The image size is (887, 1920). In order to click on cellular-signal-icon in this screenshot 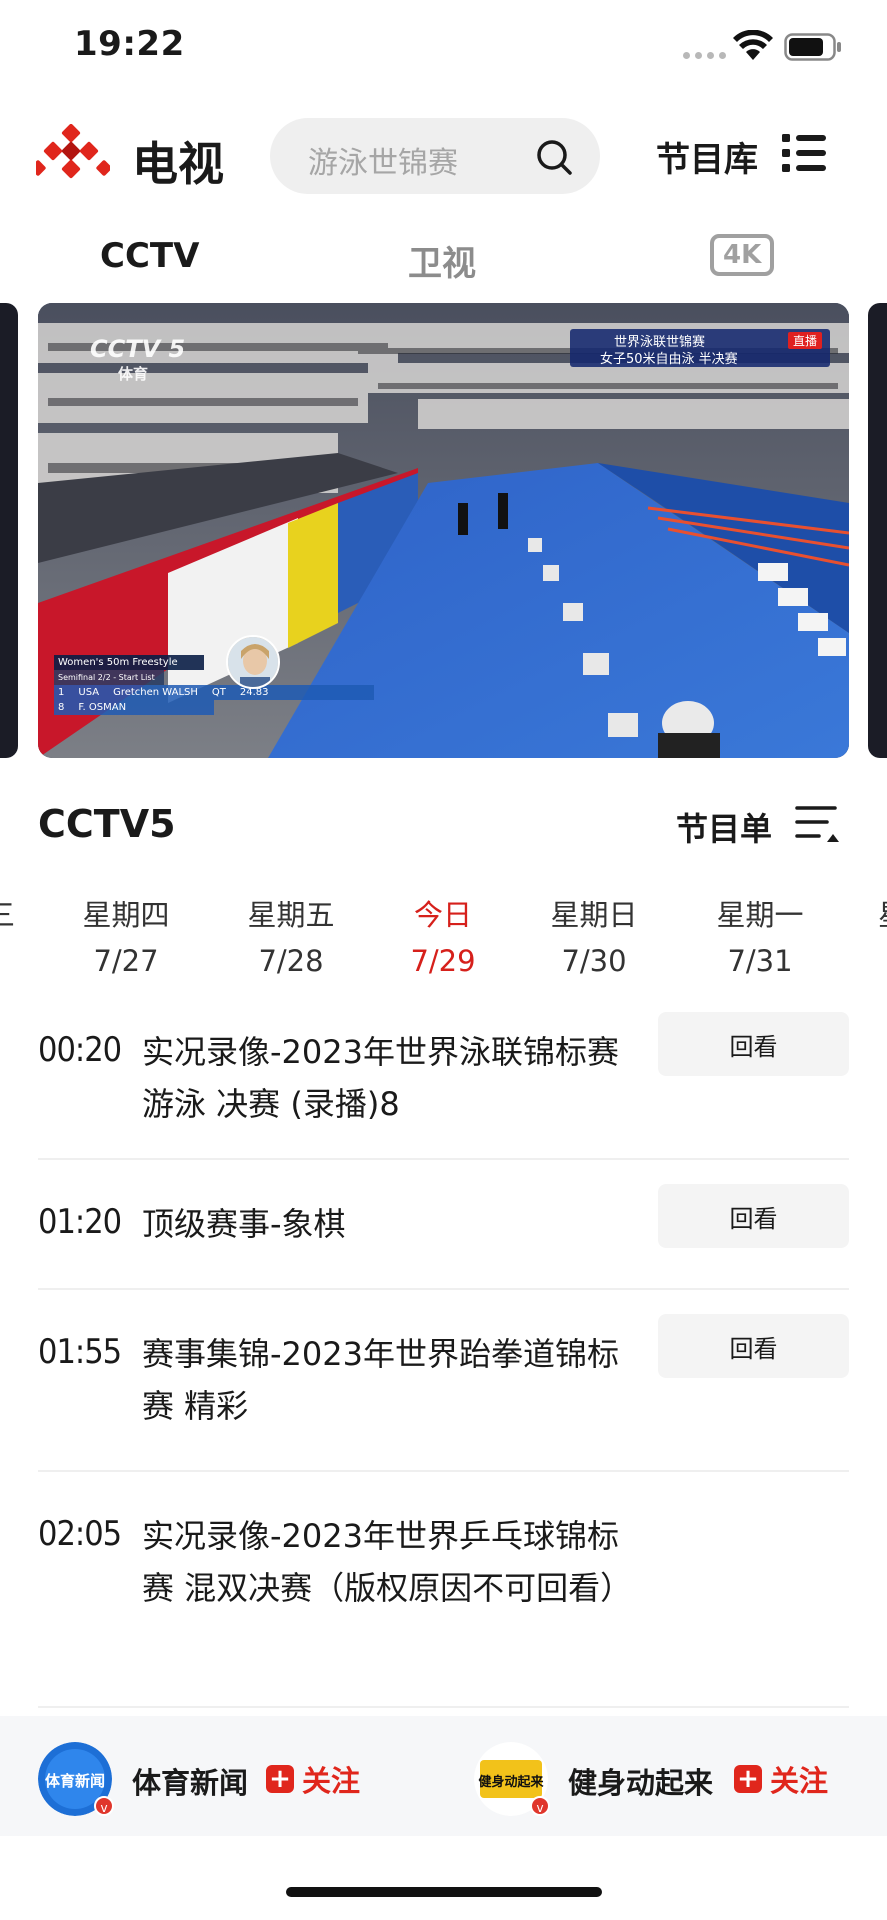, I will do `click(704, 55)`.